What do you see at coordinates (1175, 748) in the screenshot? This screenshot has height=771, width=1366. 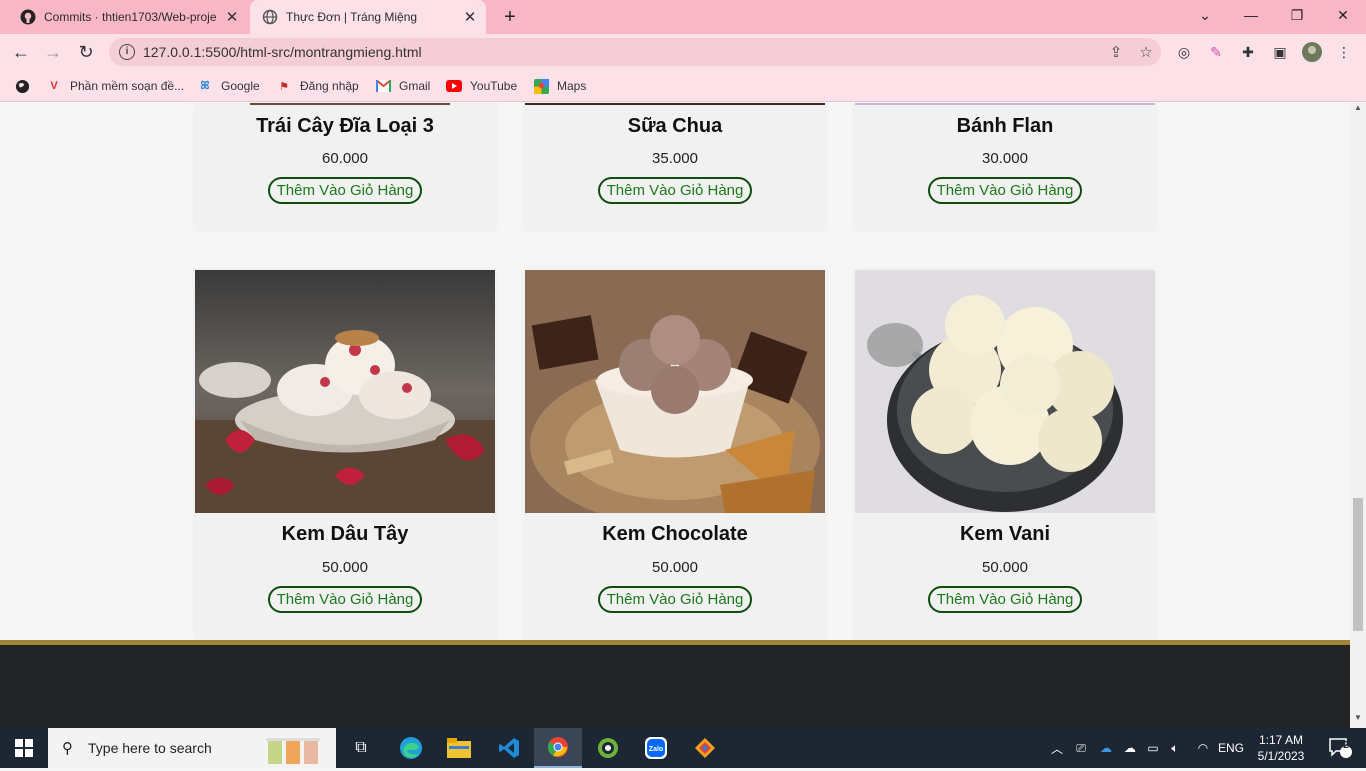 I see `volume-icon: 🔈︎` at bounding box center [1175, 748].